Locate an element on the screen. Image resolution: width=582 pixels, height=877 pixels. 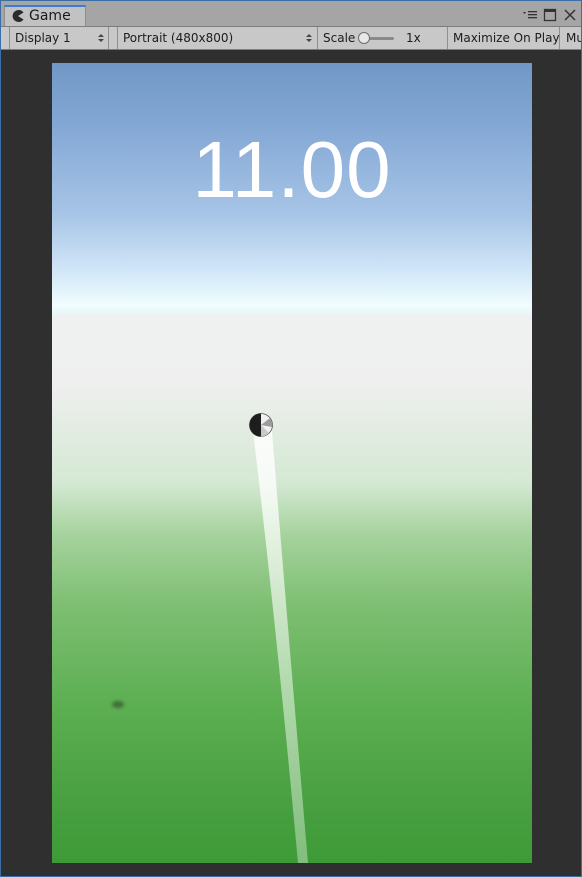
ground-shadow is located at coordinates (118, 704).